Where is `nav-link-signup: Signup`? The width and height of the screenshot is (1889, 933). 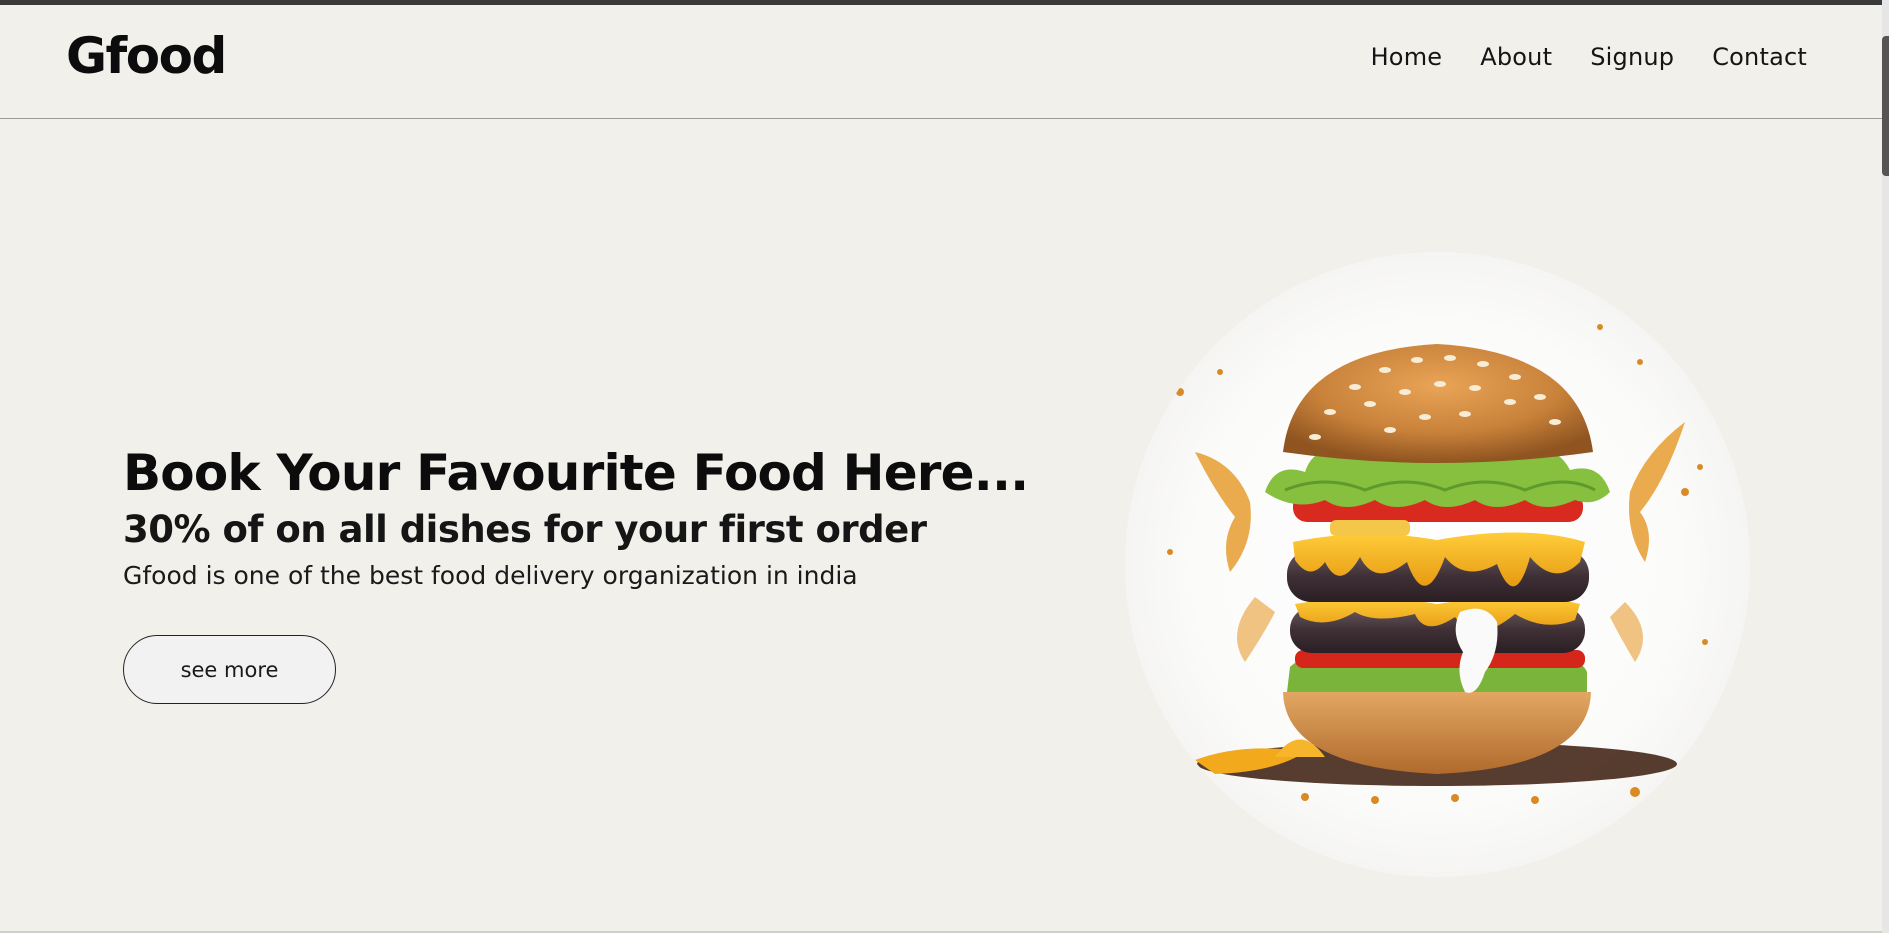 nav-link-signup: Signup is located at coordinates (1632, 57).